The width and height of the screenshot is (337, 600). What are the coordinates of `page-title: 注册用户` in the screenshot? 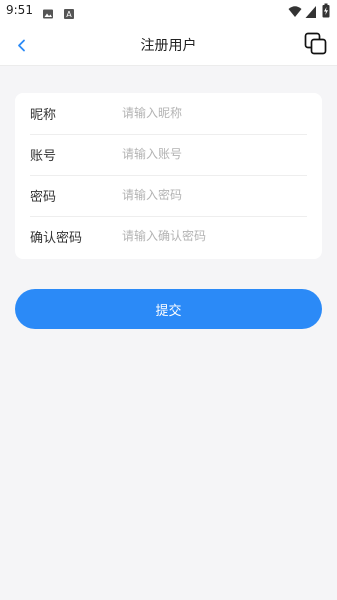 It's located at (168, 46).